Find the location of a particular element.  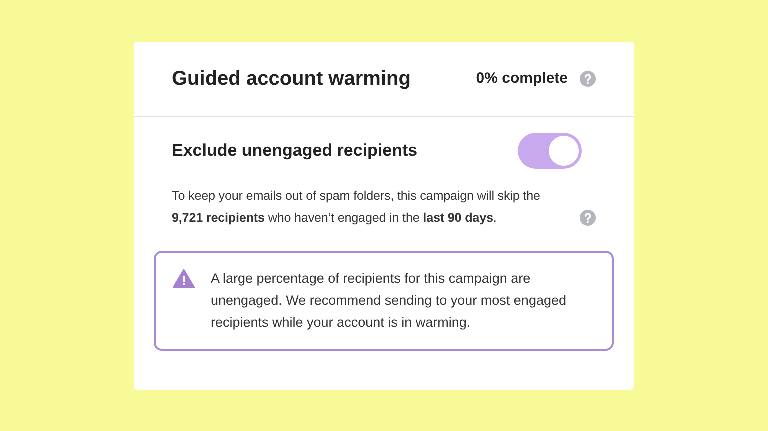

card-title: Guided account warming is located at coordinates (291, 79).